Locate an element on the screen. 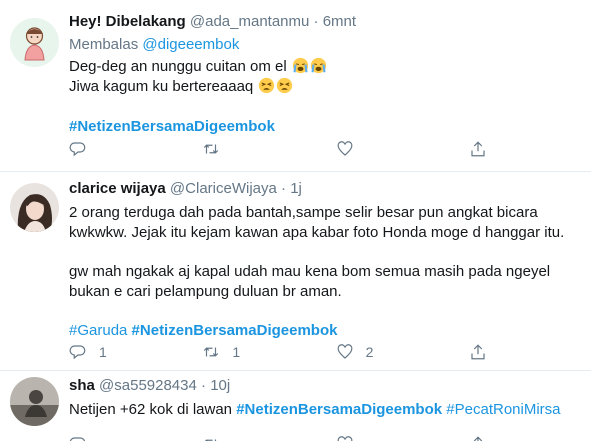 This screenshot has height=441, width=591. handle: @sa55928434 is located at coordinates (148, 385).